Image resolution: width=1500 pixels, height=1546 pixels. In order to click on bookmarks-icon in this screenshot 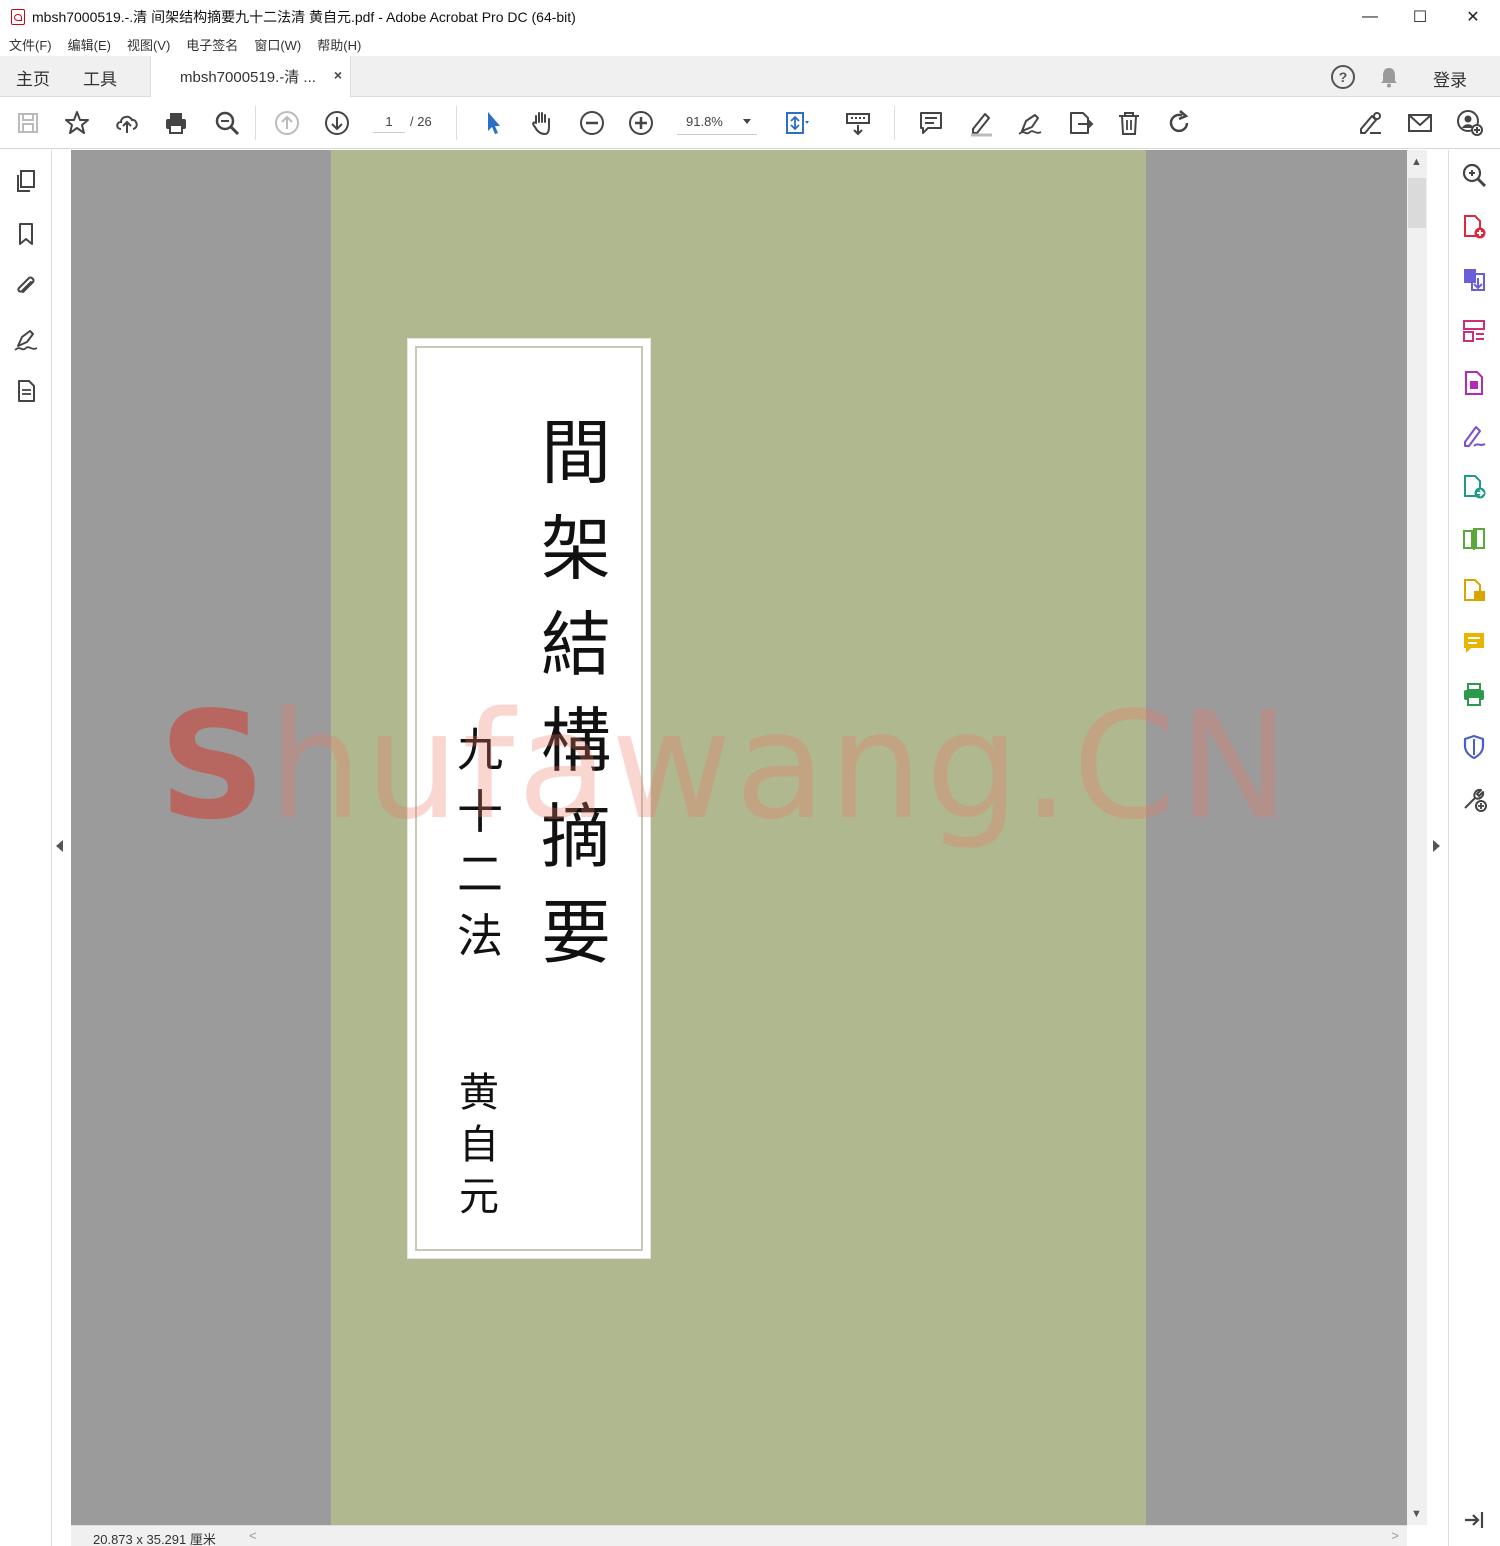, I will do `click(26, 234)`.